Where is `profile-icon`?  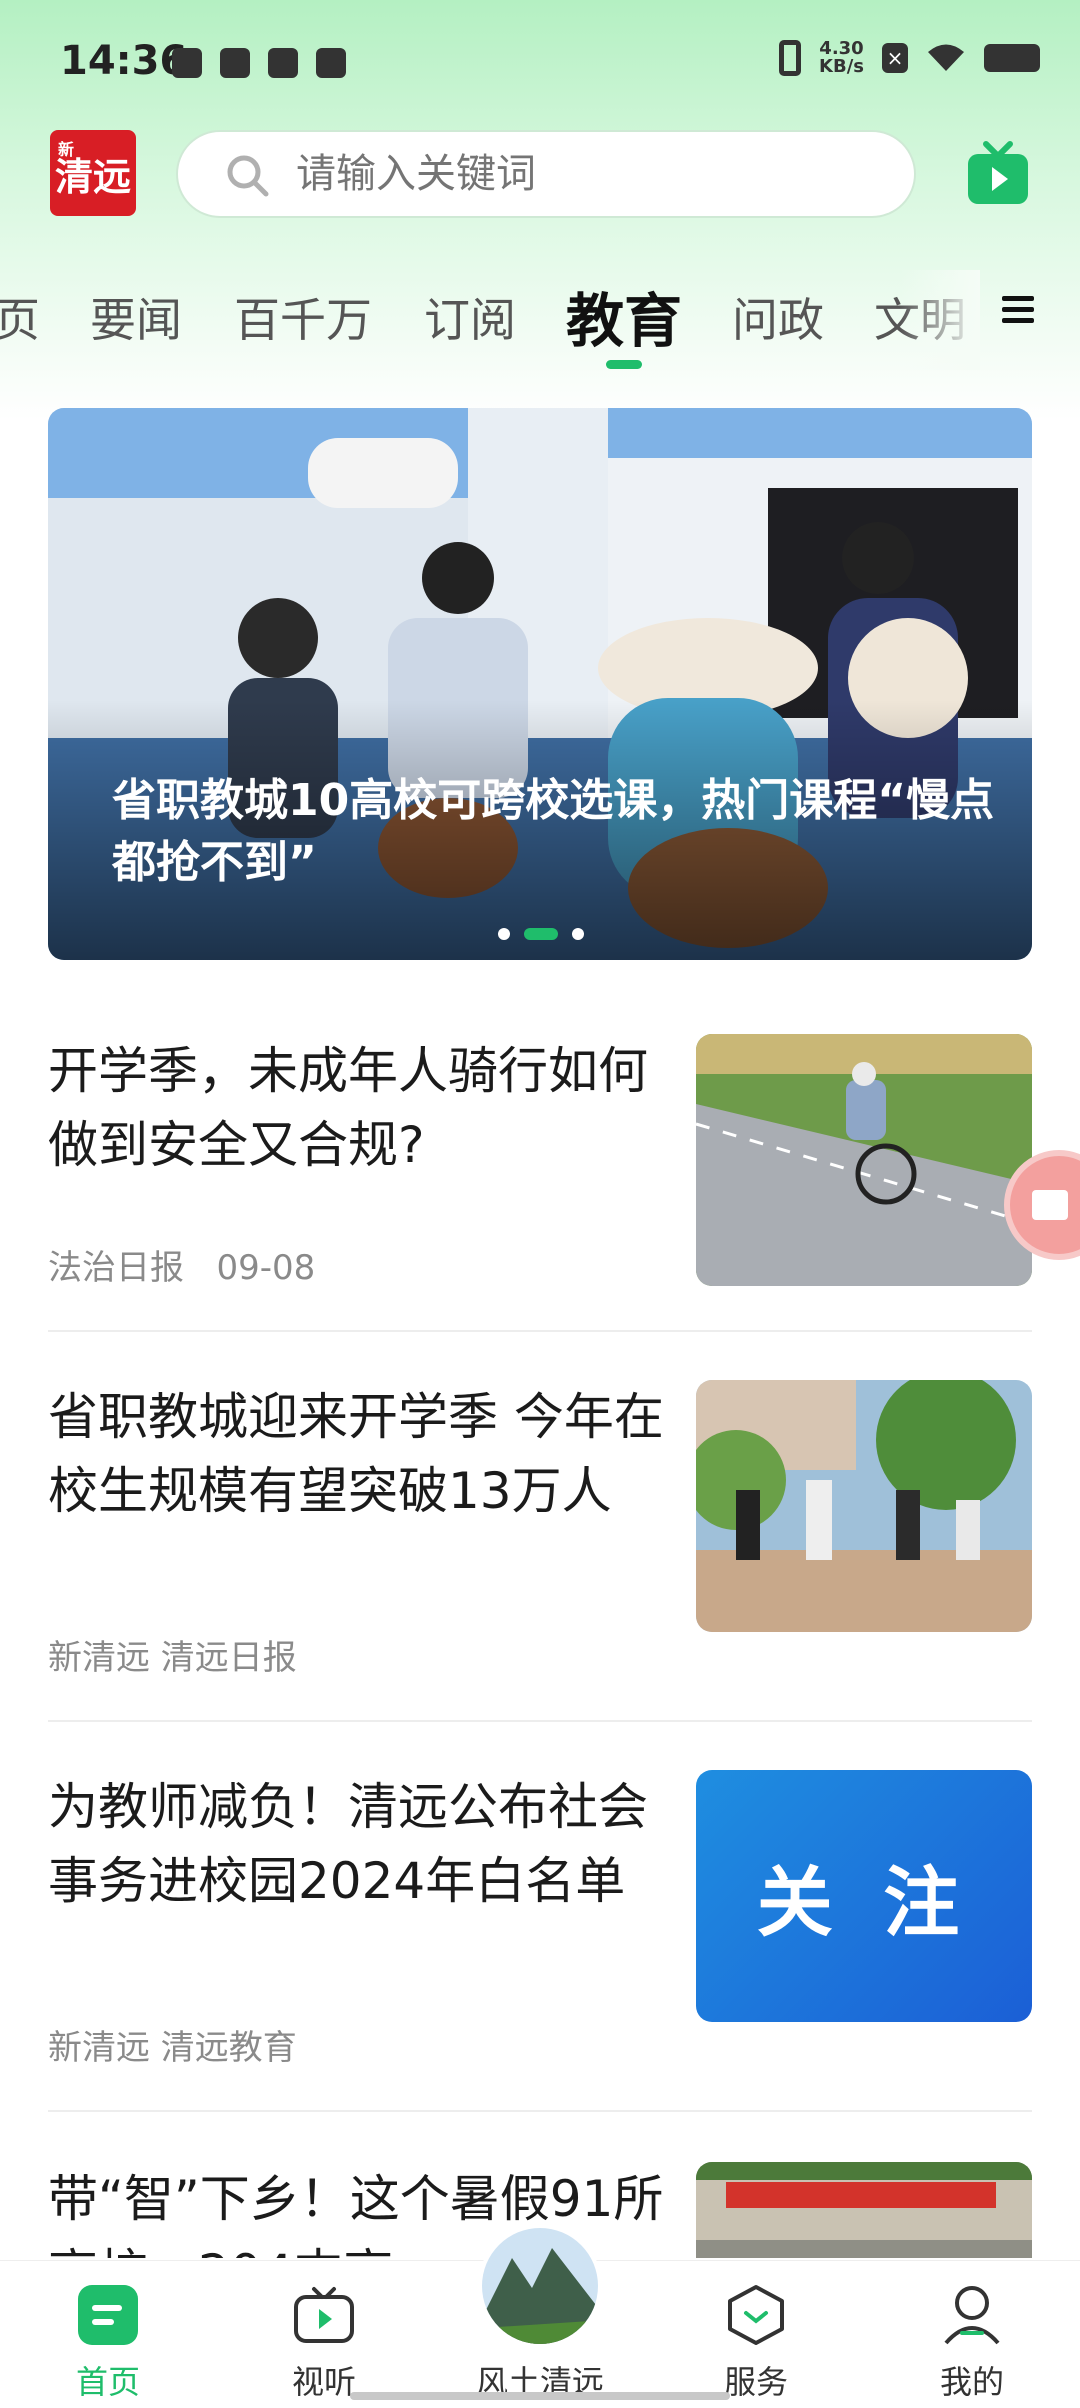
profile-icon is located at coordinates (972, 2315).